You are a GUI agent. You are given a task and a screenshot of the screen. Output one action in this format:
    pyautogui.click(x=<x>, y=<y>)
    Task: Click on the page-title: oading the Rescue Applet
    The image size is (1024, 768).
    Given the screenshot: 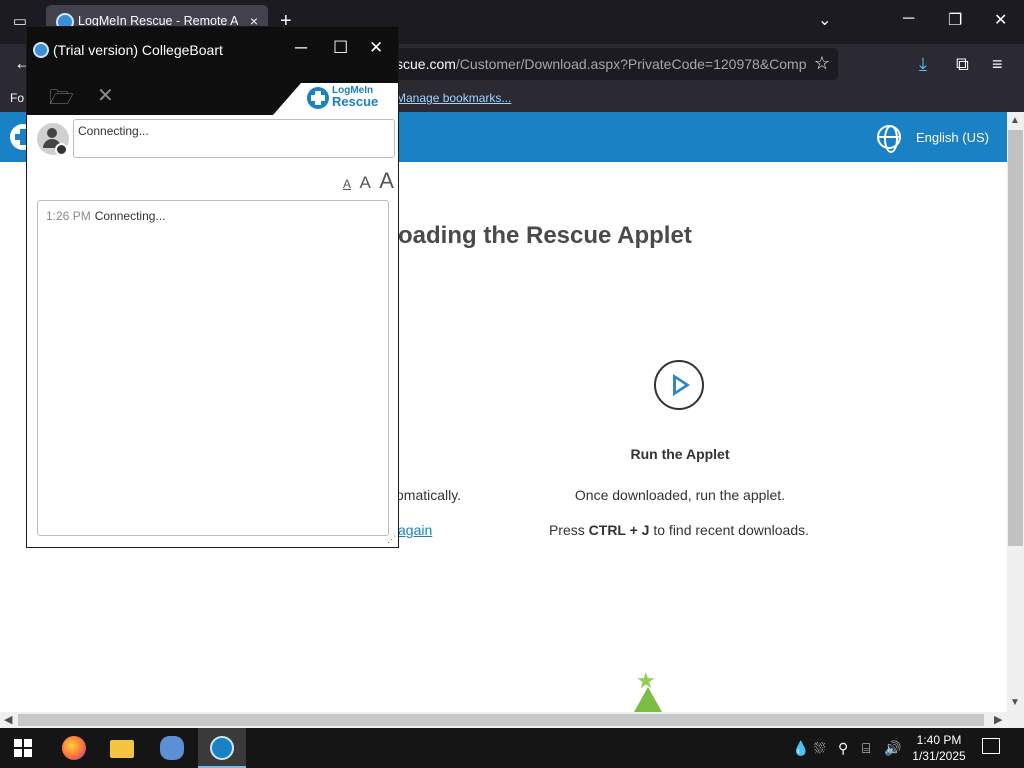 What is the action you would take?
    pyautogui.click(x=545, y=235)
    